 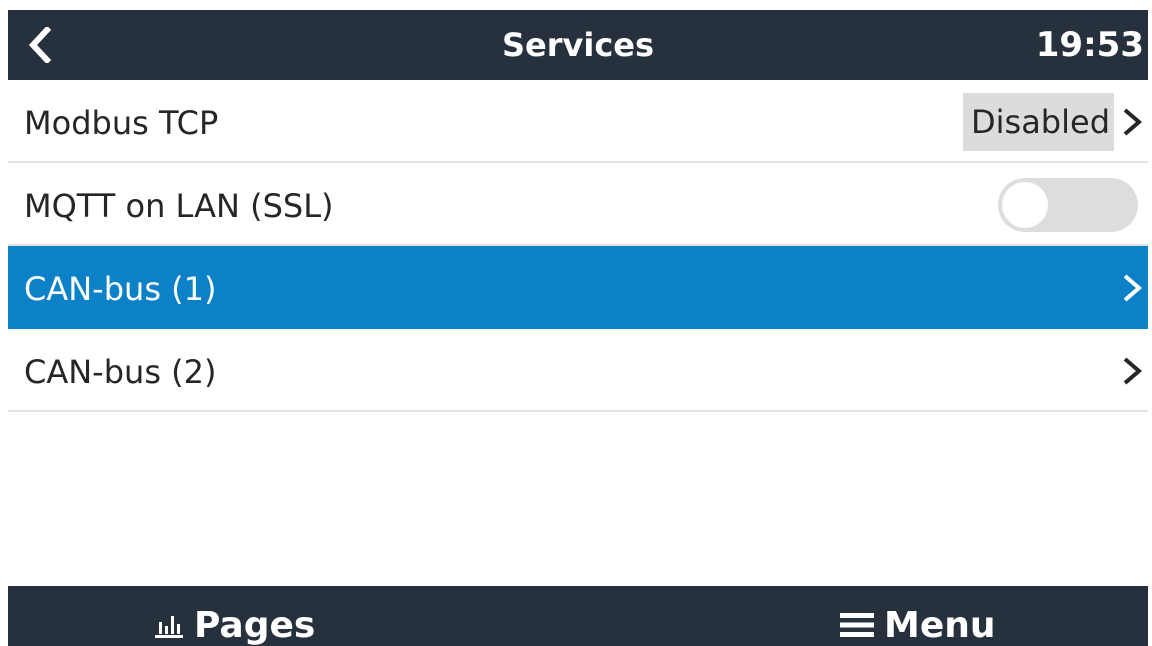 What do you see at coordinates (578, 616) in the screenshot?
I see `bottom-bar: Pages Menu` at bounding box center [578, 616].